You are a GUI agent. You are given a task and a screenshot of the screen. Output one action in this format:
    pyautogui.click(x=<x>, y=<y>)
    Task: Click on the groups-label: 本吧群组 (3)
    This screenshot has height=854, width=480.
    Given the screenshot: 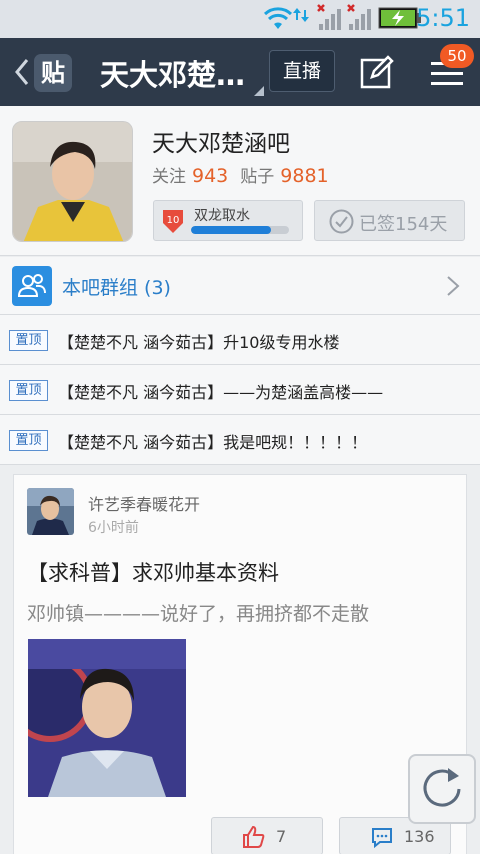 What is the action you would take?
    pyautogui.click(x=116, y=288)
    